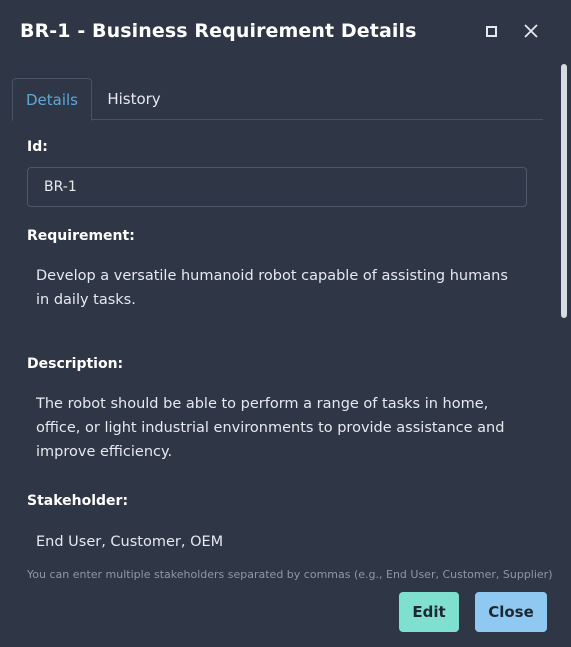 The width and height of the screenshot is (571, 647). I want to click on id-label: Id:, so click(37, 147).